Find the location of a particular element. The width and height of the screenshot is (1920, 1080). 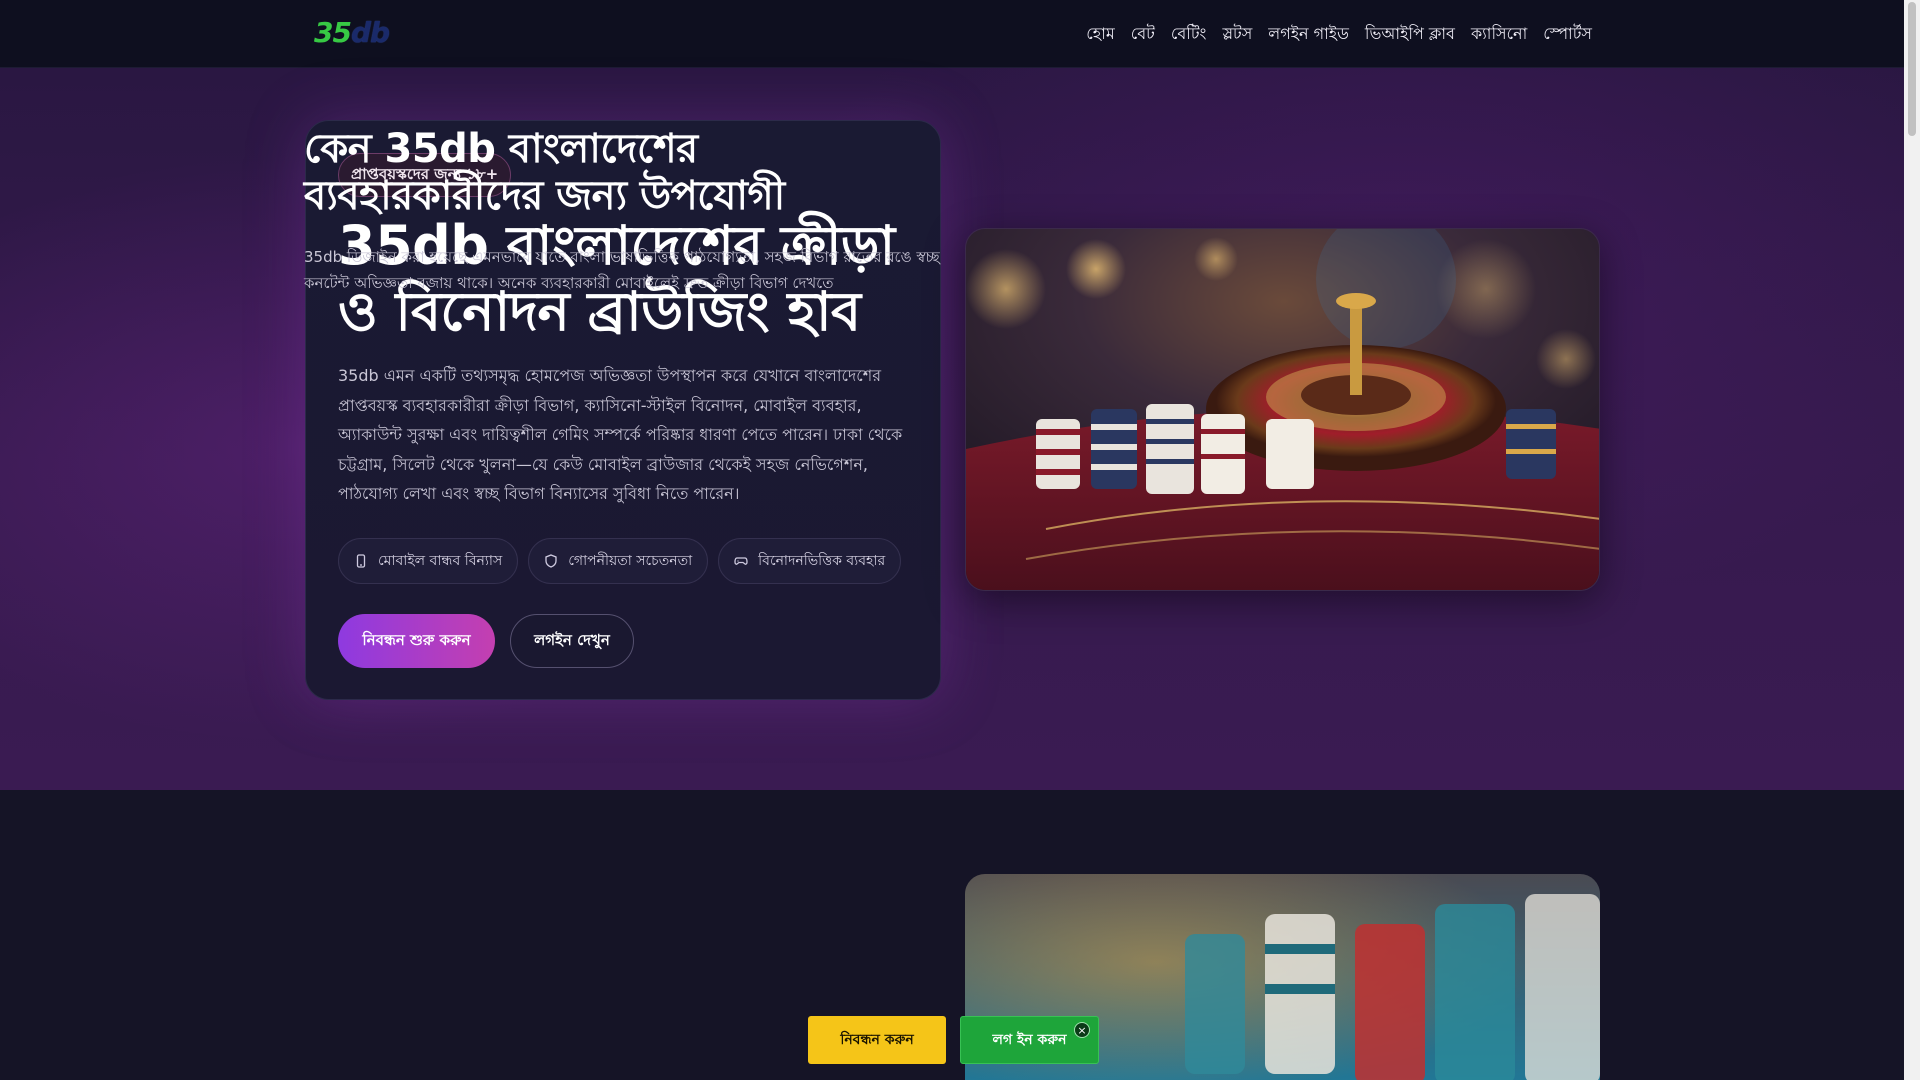

nav-item-sports: স্পোর্টস is located at coordinates (1567, 34).